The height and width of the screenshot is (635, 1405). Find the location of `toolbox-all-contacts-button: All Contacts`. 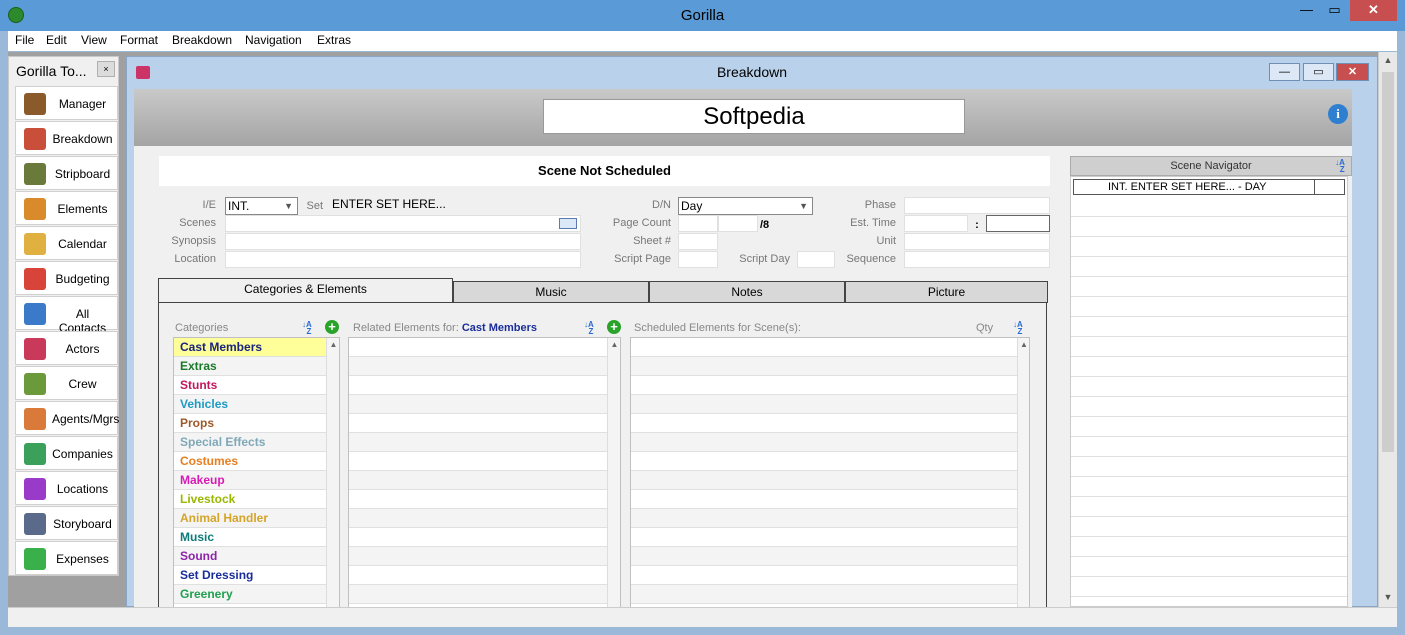

toolbox-all-contacts-button: All Contacts is located at coordinates (66, 315).